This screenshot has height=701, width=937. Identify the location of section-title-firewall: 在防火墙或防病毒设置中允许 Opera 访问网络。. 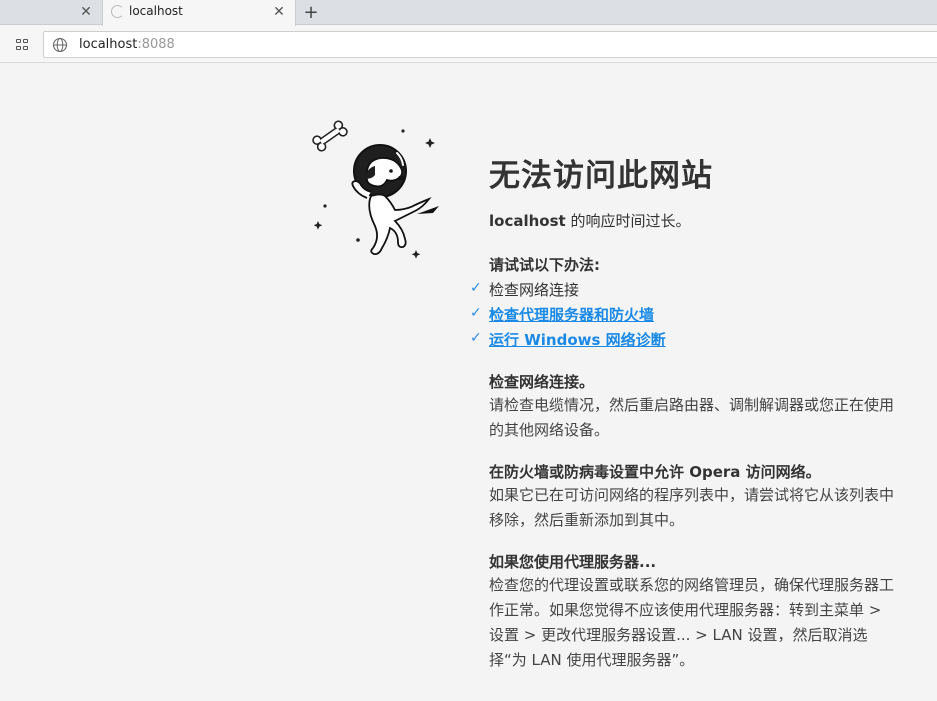
(655, 472).